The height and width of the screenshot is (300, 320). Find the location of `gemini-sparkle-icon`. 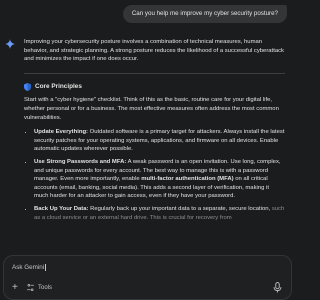

gemini-sparkle-icon is located at coordinates (10, 44).